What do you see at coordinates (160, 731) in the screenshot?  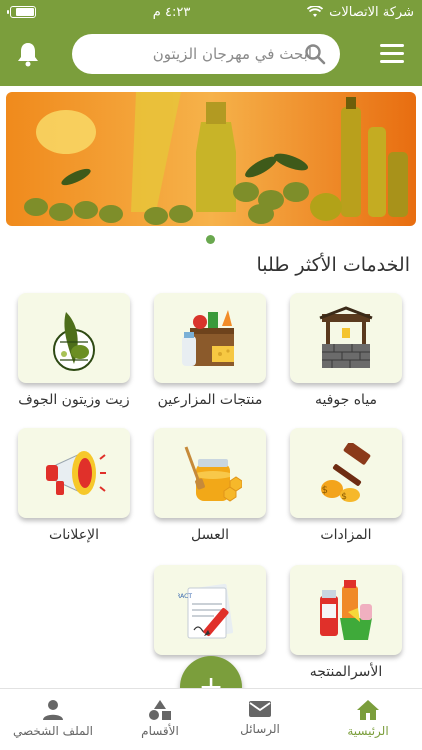 I see `nav-label: الأقسام` at bounding box center [160, 731].